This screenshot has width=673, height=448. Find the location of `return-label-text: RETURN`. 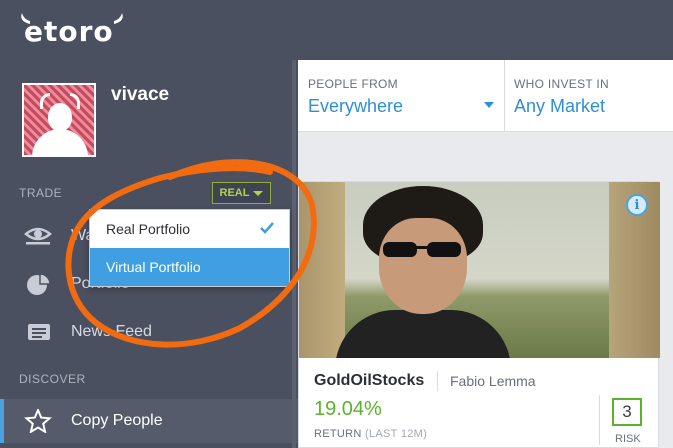

return-label-text: RETURN is located at coordinates (338, 434).